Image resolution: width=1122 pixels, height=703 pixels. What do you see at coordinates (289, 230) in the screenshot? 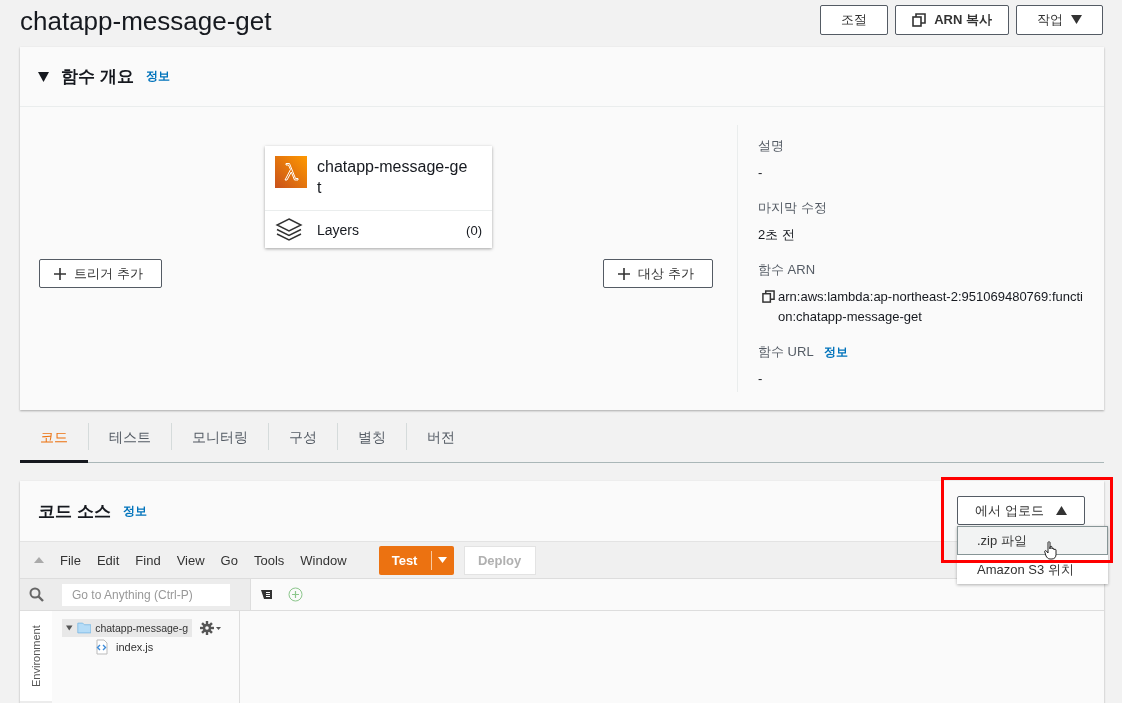
I see `layers-icon` at bounding box center [289, 230].